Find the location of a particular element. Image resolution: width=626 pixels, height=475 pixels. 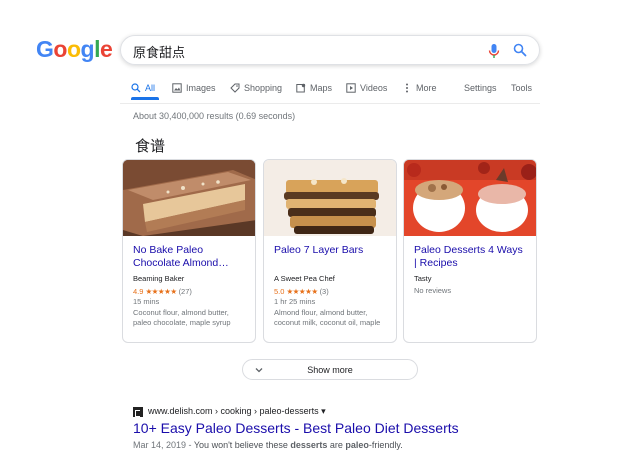

favicon-icon is located at coordinates (138, 411).